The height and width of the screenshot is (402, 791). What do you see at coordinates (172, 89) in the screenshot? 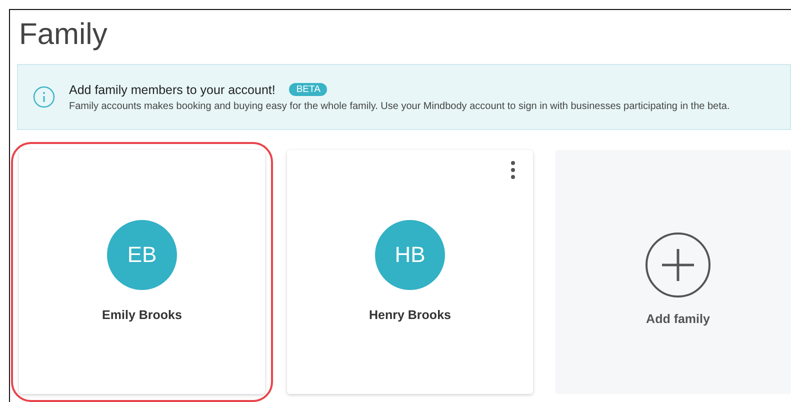
I see `banner-heading: Add family members to your account!` at bounding box center [172, 89].